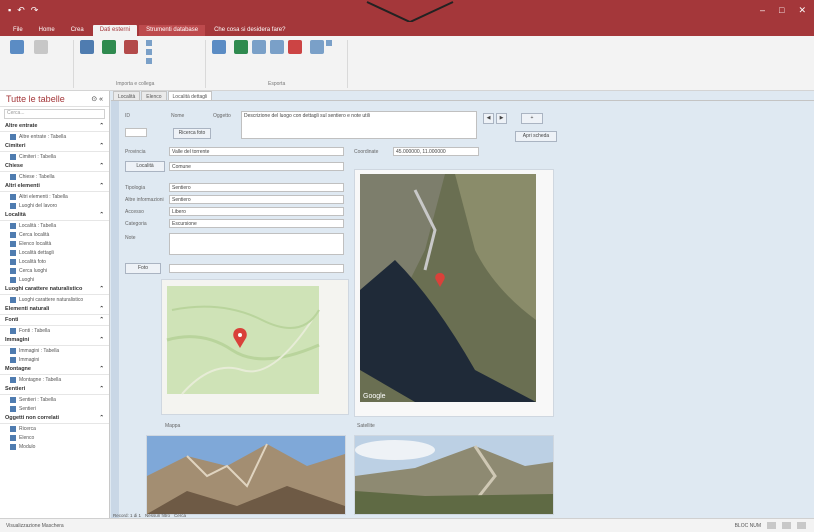 This screenshot has height=532, width=814. Describe the element at coordinates (256, 223) in the screenshot. I see `category-combo: Escursione` at that location.